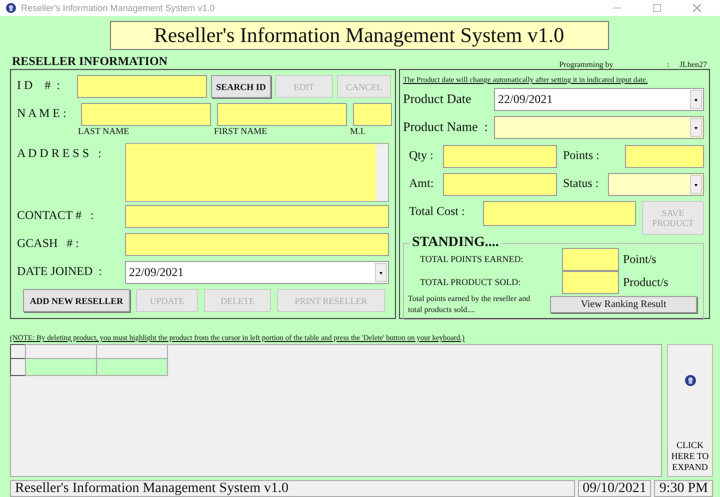 The height and width of the screenshot is (497, 720). What do you see at coordinates (118, 8) in the screenshot?
I see `window-title: Reseller's Information Management System v1.0` at bounding box center [118, 8].